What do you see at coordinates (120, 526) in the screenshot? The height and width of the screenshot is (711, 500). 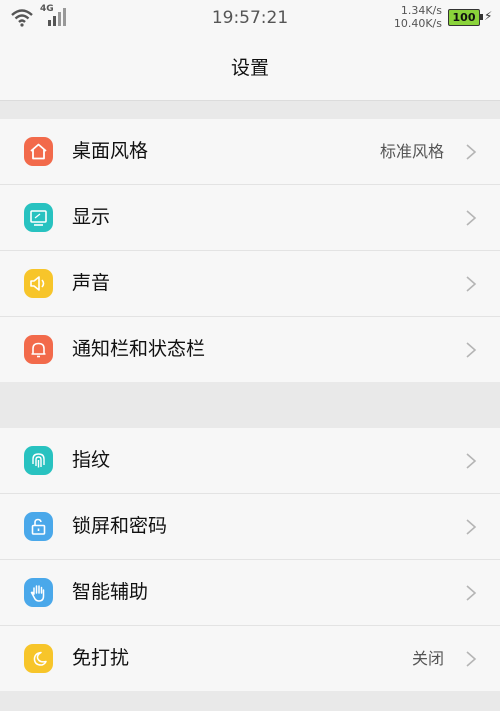 I see `setting-label: 锁屏和密码` at bounding box center [120, 526].